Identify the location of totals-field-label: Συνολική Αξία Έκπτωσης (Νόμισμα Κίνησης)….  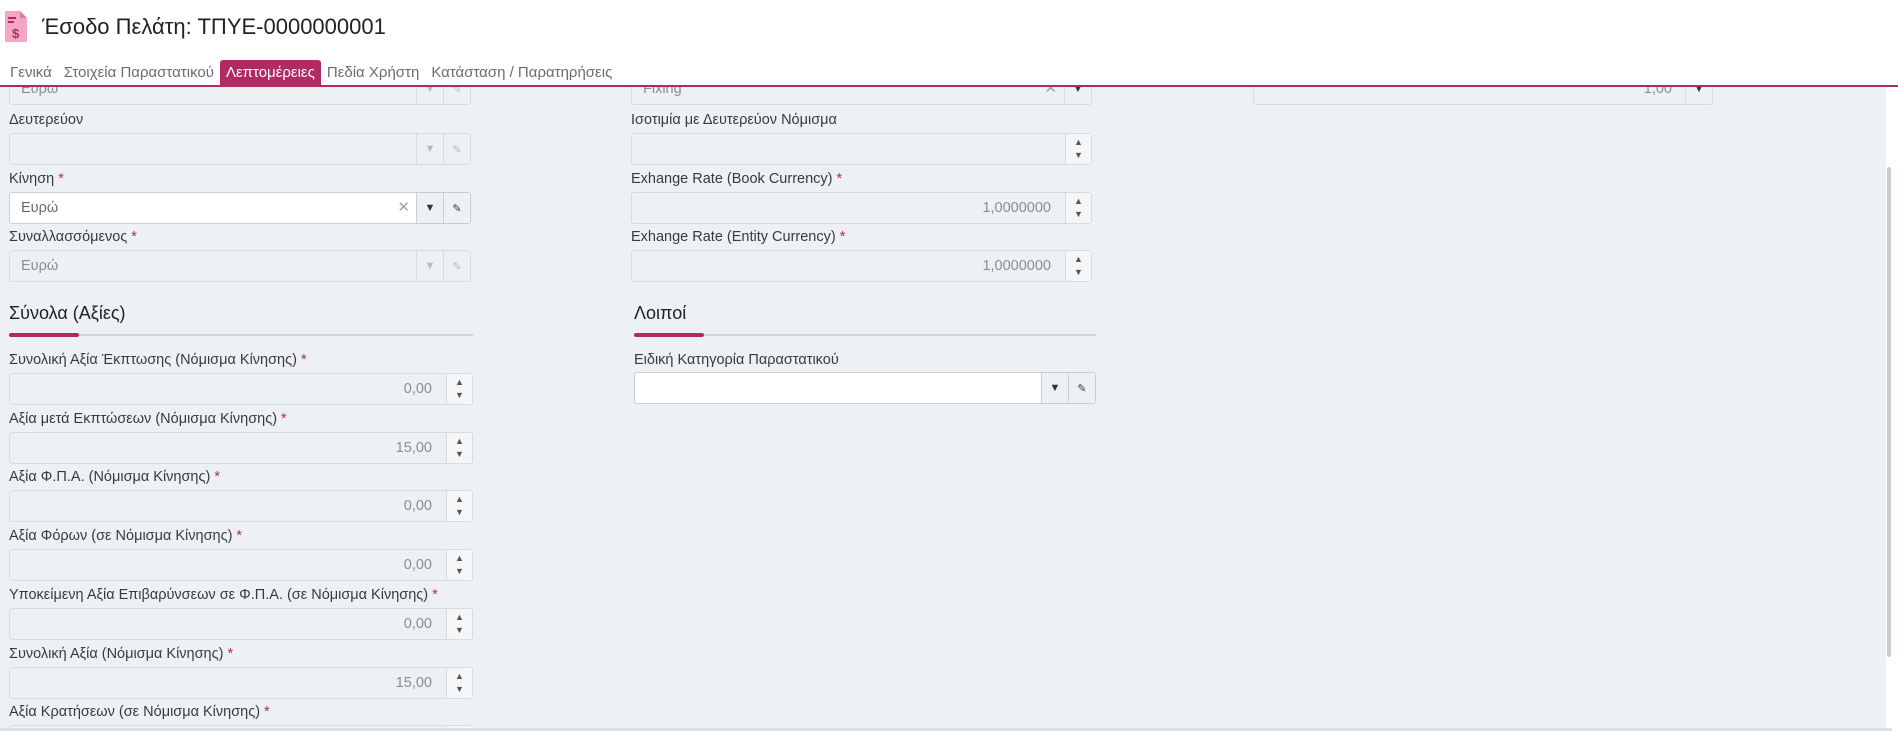
(158, 360).